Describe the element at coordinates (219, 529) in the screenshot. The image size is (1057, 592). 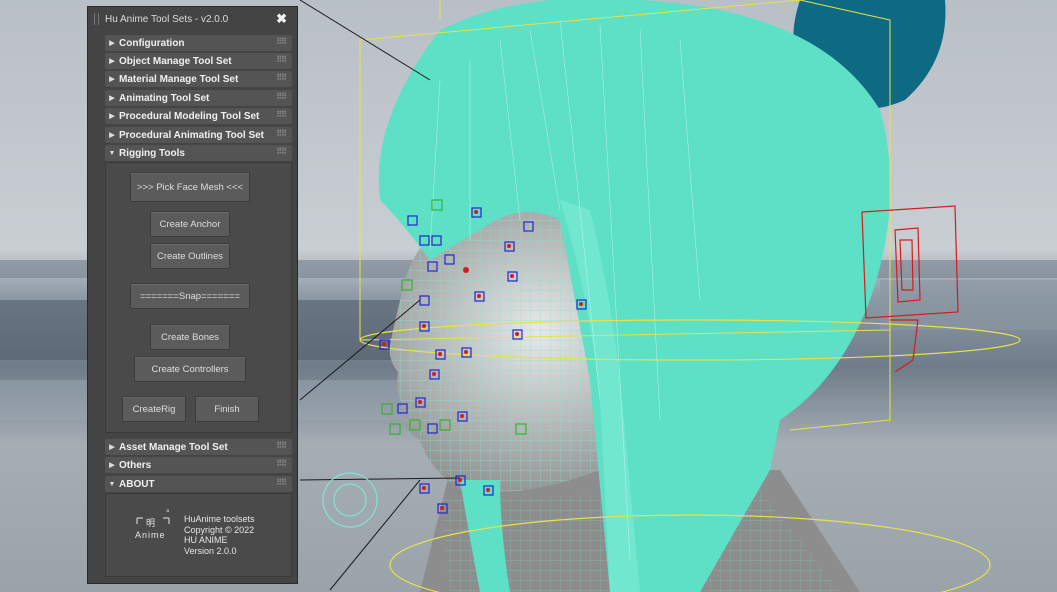
I see `about-line: Copyright © 2022` at that location.